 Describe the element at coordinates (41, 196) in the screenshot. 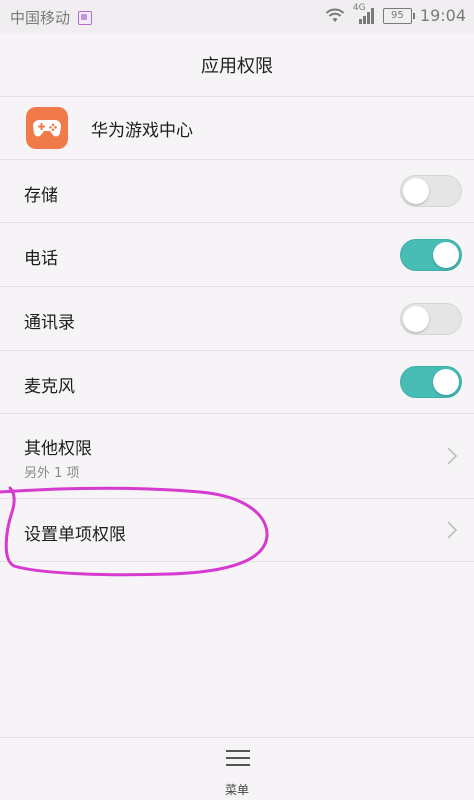

I see `permission-label: 存储` at that location.